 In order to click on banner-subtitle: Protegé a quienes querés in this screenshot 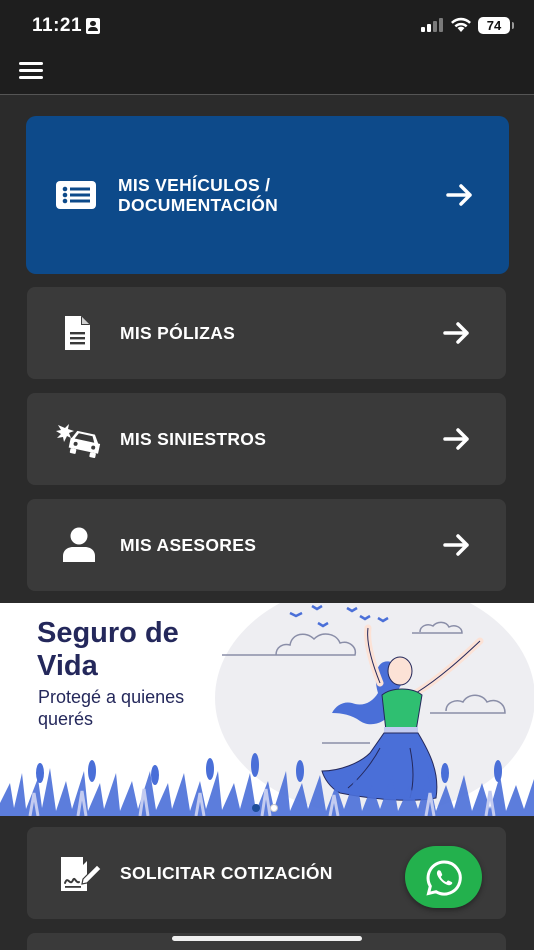, I will do `click(111, 708)`.